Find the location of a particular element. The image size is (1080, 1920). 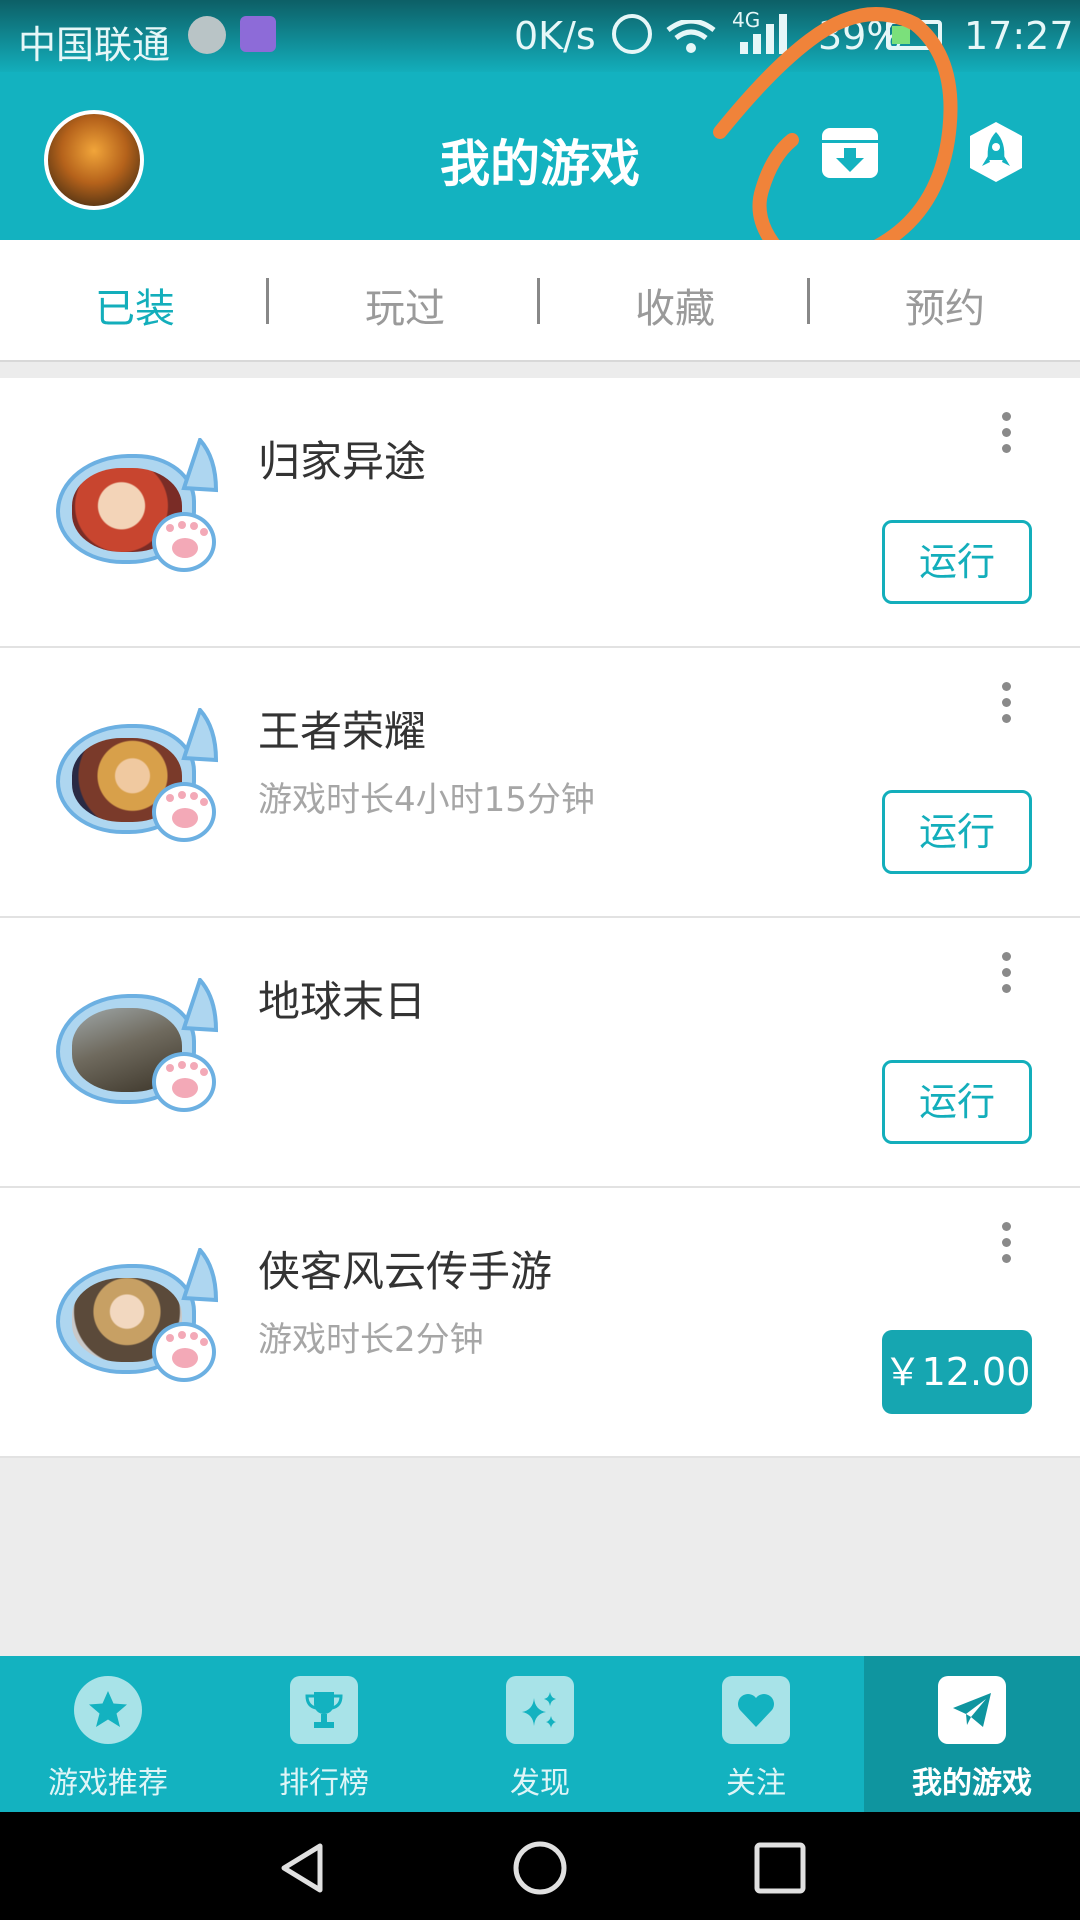

alarm-icon is located at coordinates (632, 34).